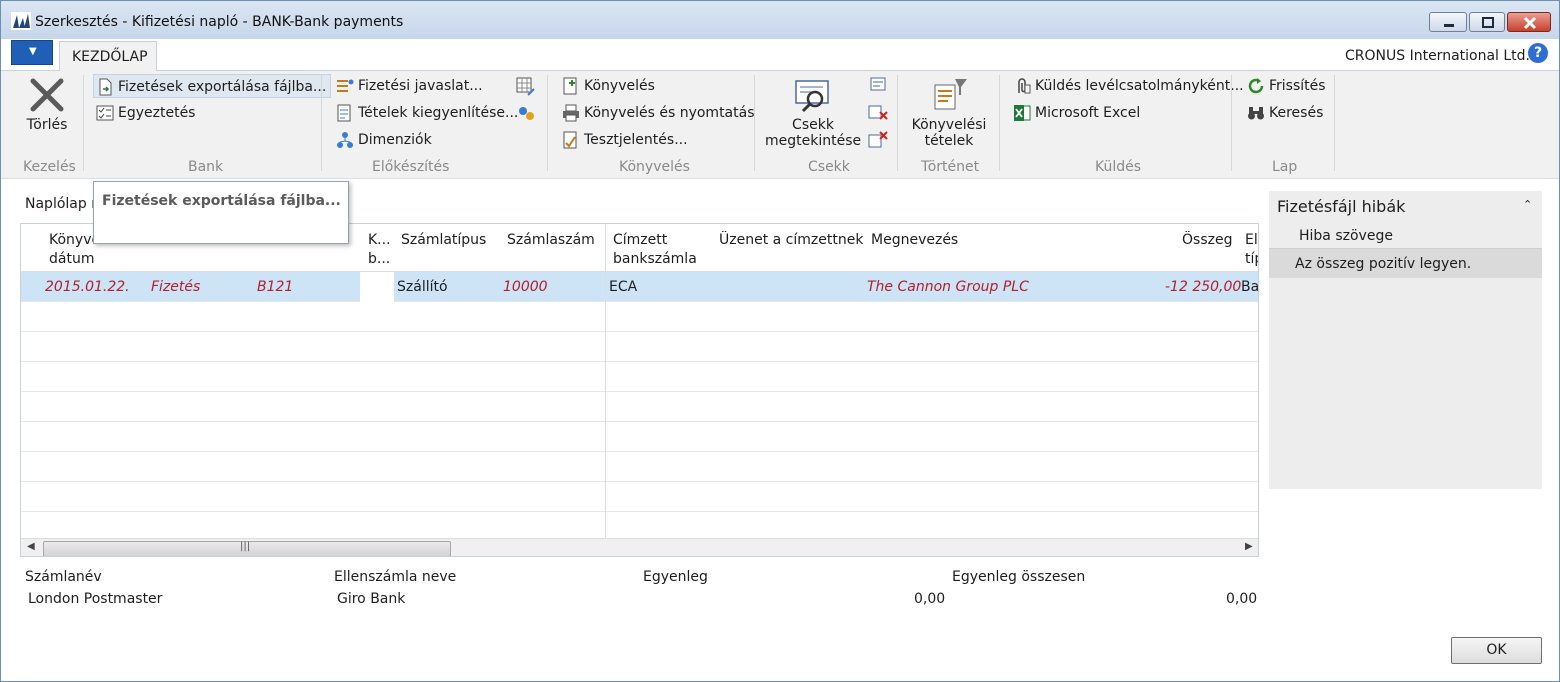 The height and width of the screenshot is (682, 1560). I want to click on column-header-account-type: Számlatípus, so click(443, 240).